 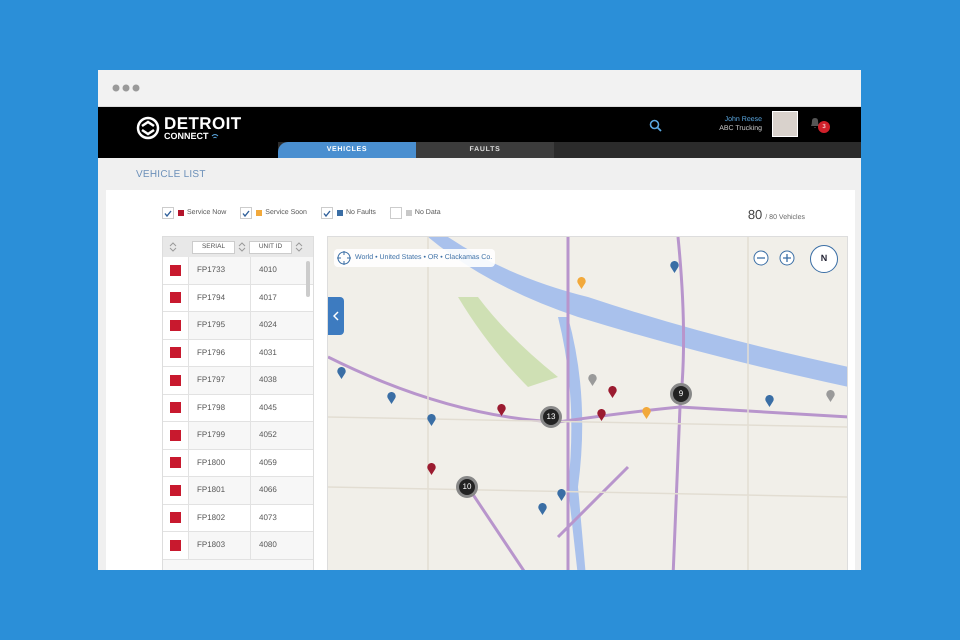 What do you see at coordinates (220, 353) in the screenshot?
I see `table-cell: FP1796` at bounding box center [220, 353].